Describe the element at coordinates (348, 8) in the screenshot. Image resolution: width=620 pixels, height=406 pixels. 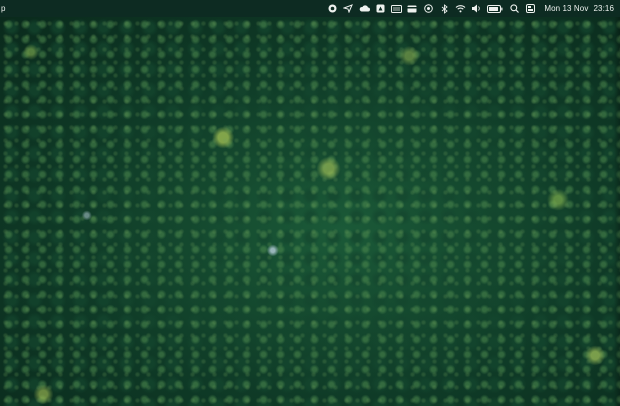
I see `paper-plane-icon` at that location.